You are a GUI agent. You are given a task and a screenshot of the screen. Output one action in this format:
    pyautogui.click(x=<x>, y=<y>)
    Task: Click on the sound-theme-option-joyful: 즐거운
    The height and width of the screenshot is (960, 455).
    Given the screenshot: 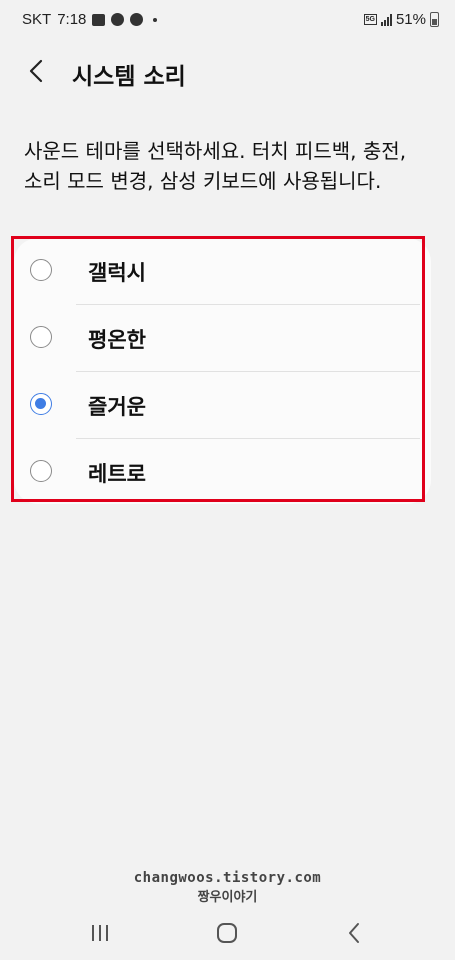 What is the action you would take?
    pyautogui.click(x=222, y=405)
    